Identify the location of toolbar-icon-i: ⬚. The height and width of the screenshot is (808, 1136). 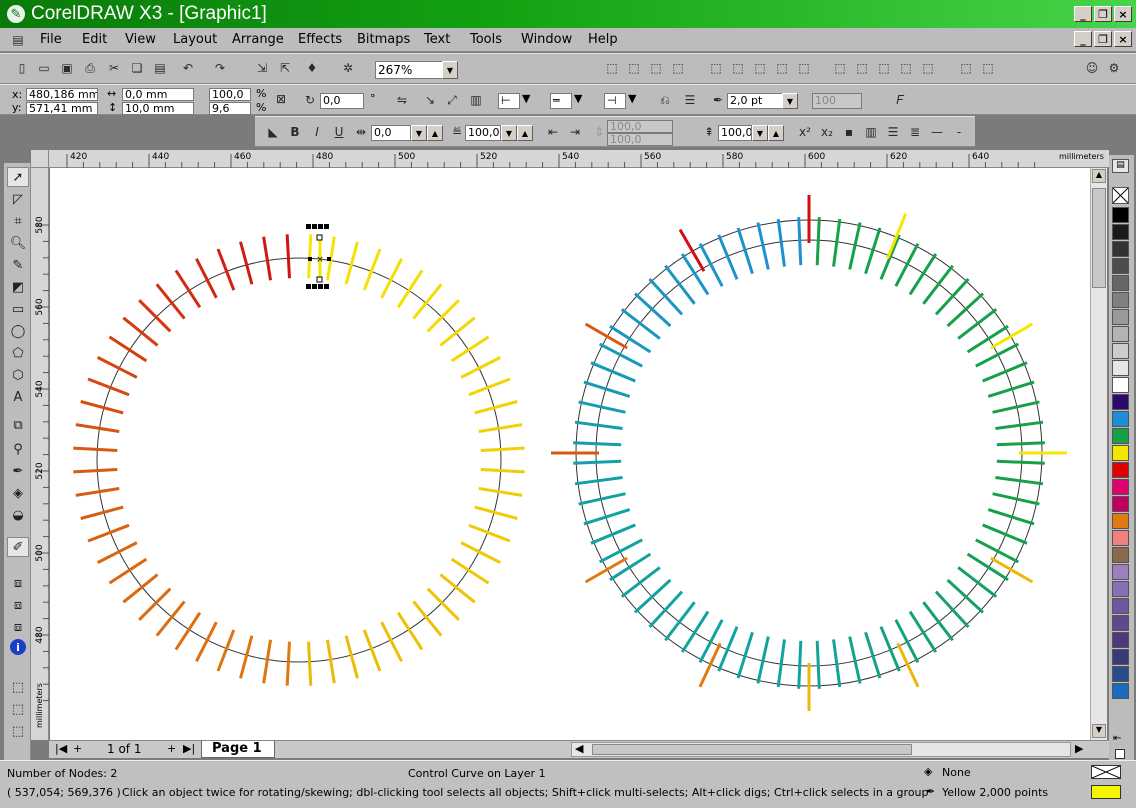
(804, 68).